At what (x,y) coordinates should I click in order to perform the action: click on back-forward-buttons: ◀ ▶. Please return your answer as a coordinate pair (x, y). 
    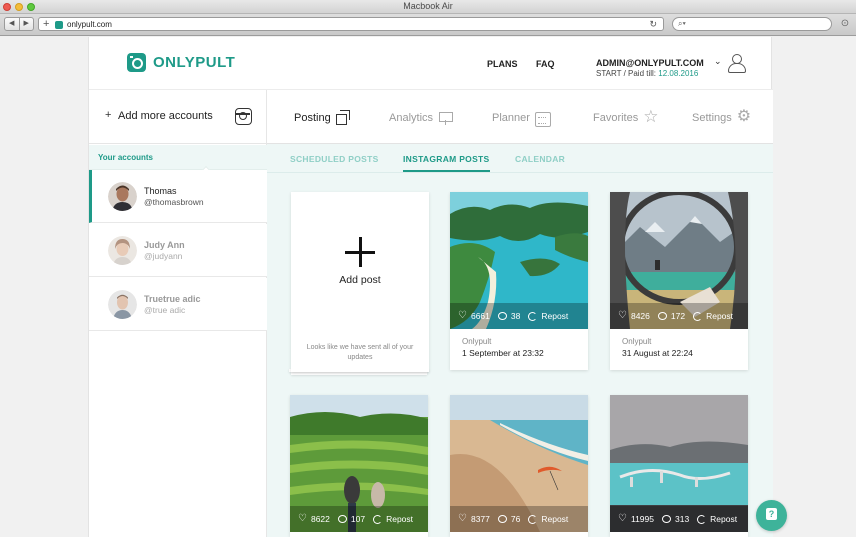
    Looking at the image, I should click on (19, 24).